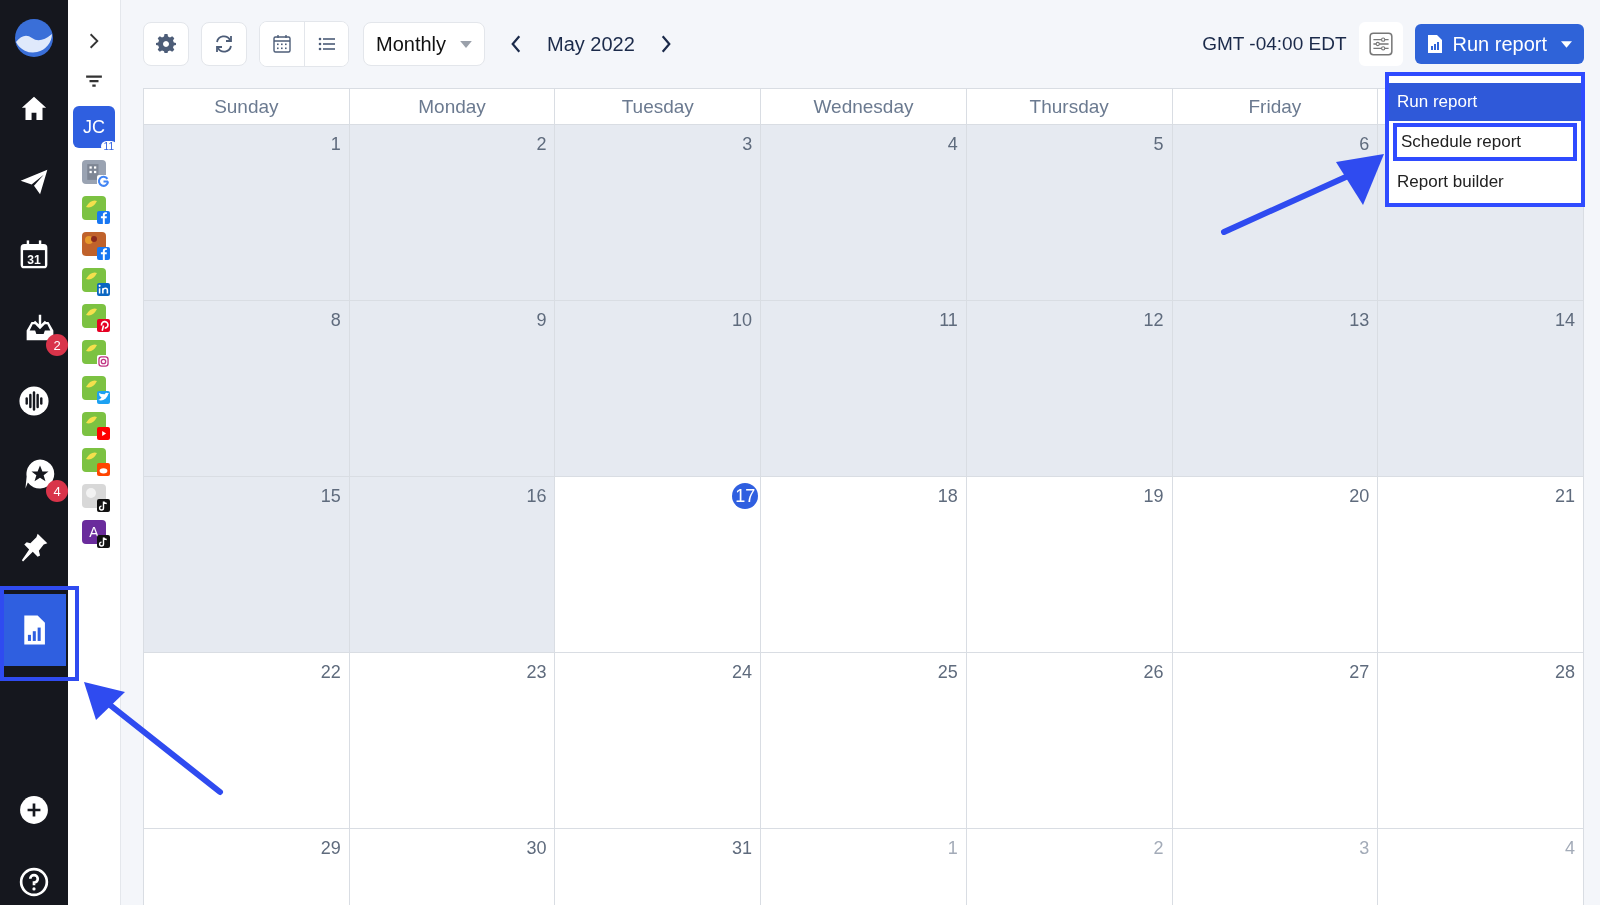 This screenshot has height=905, width=1600. Describe the element at coordinates (1275, 213) in the screenshot. I see `day-cell: 6` at that location.